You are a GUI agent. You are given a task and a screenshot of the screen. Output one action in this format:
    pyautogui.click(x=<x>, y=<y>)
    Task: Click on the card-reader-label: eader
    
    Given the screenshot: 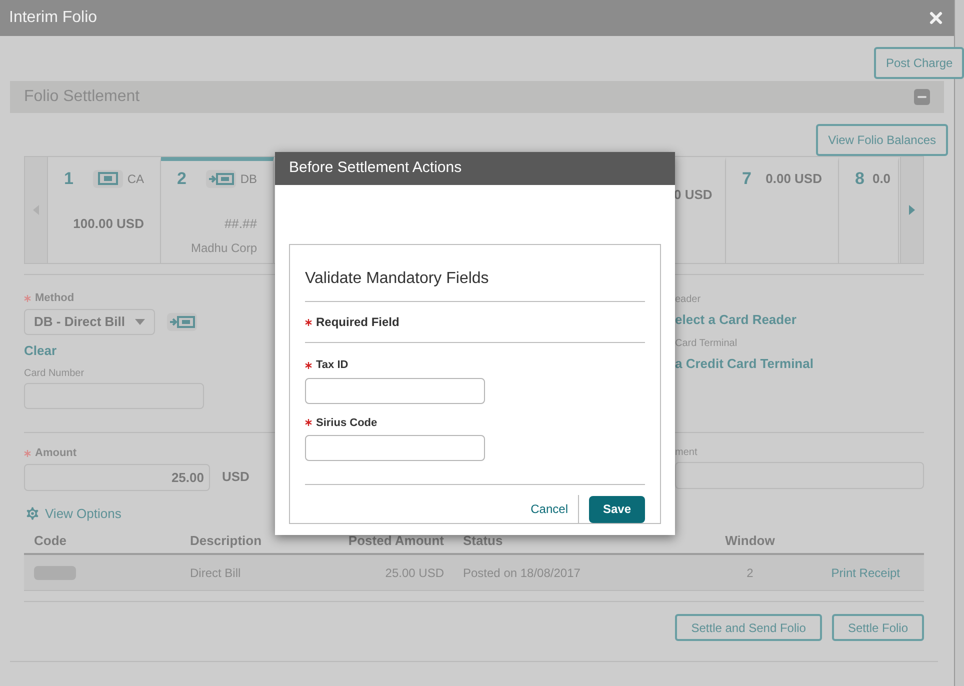 What is the action you would take?
    pyautogui.click(x=688, y=300)
    